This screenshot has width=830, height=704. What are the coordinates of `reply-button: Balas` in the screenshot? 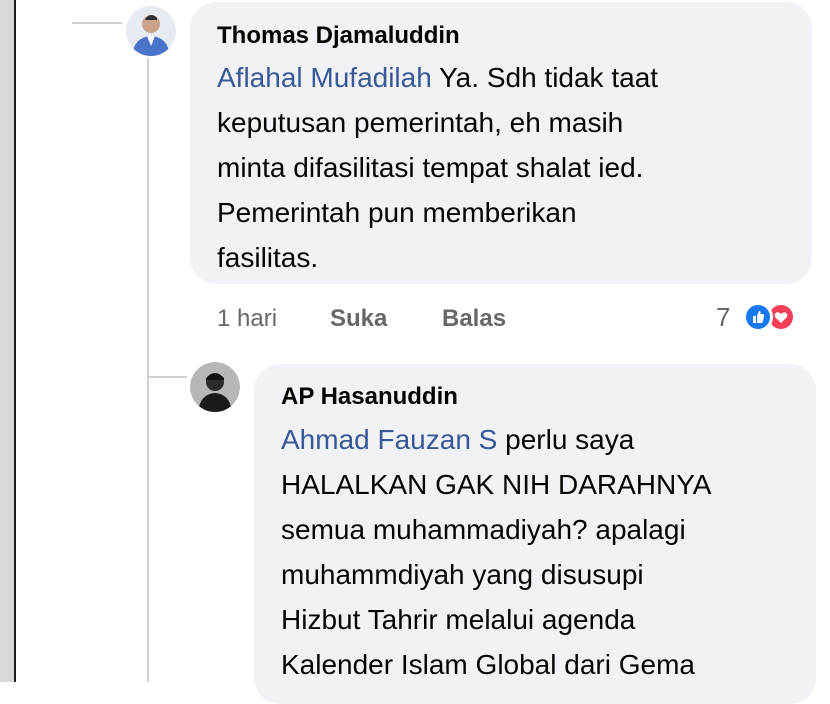 It's located at (474, 319).